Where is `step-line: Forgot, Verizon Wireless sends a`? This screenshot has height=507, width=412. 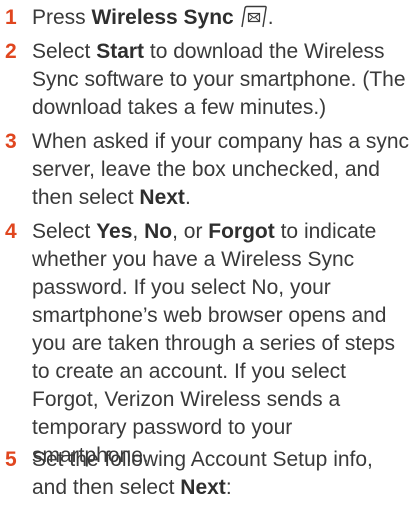 step-line: Forgot, Verizon Wireless sends a is located at coordinates (186, 399).